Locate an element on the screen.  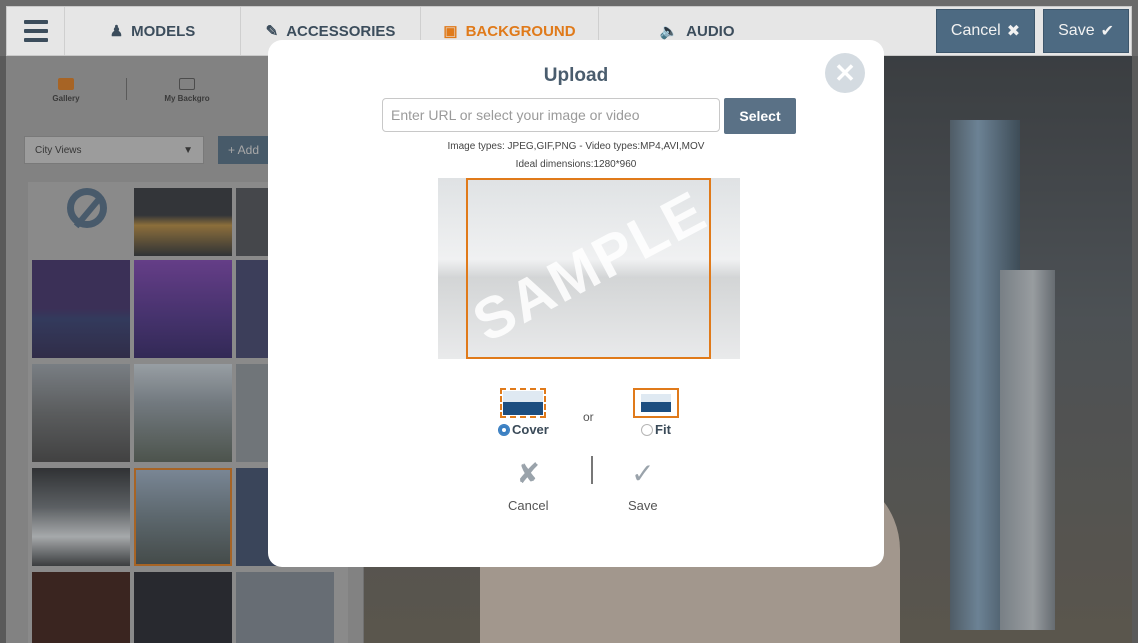
dialog-save-button: ✓ Save is located at coordinates (643, 485).